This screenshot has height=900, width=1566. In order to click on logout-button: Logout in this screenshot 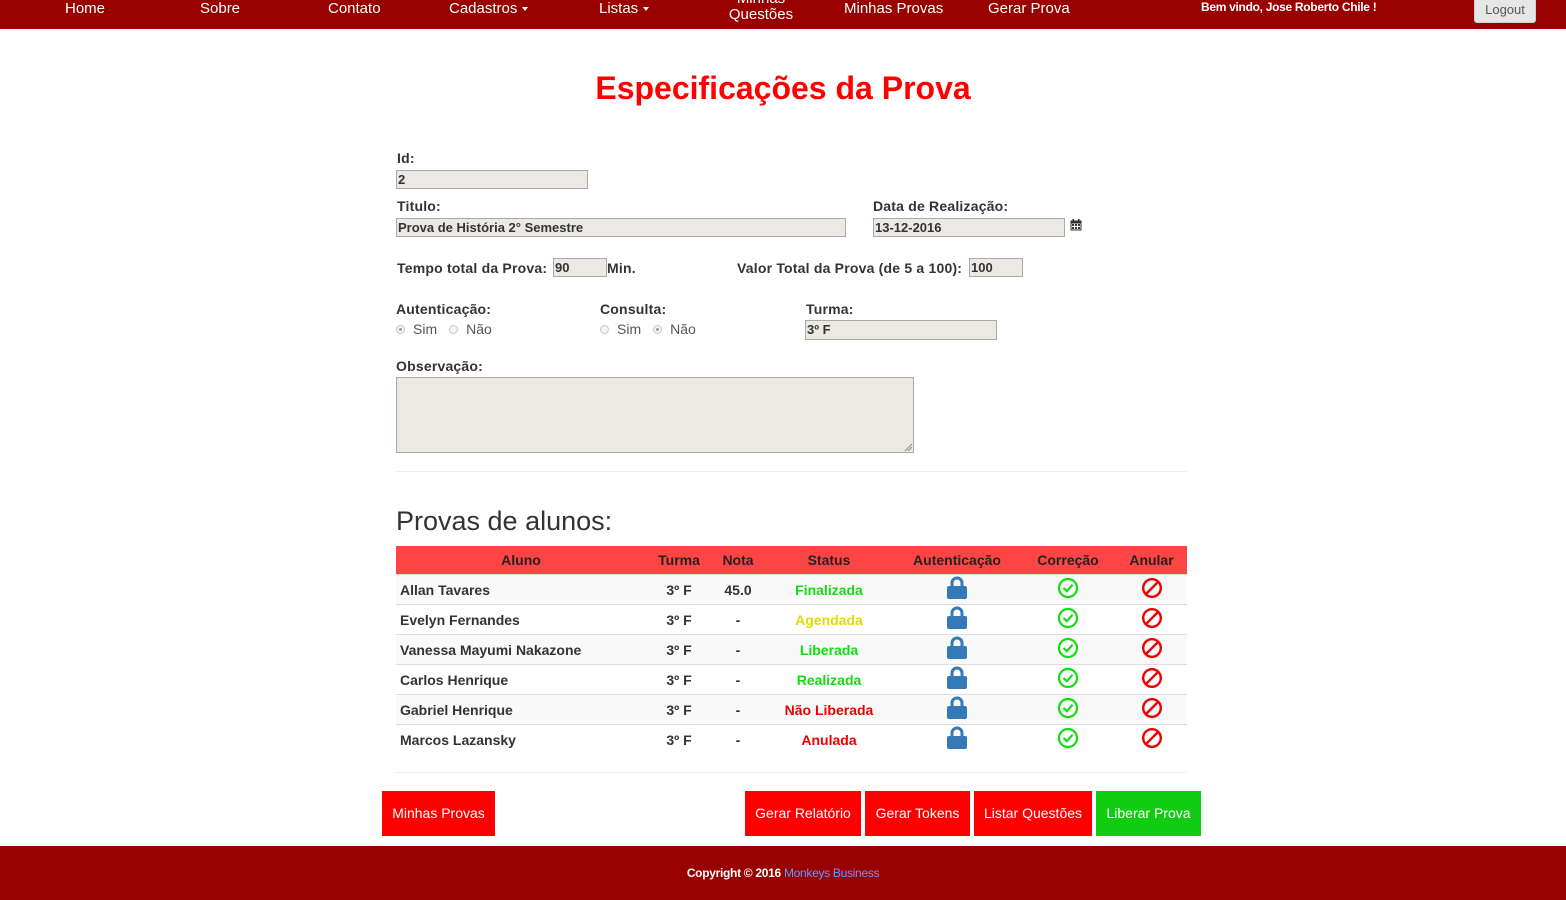, I will do `click(1505, 11)`.